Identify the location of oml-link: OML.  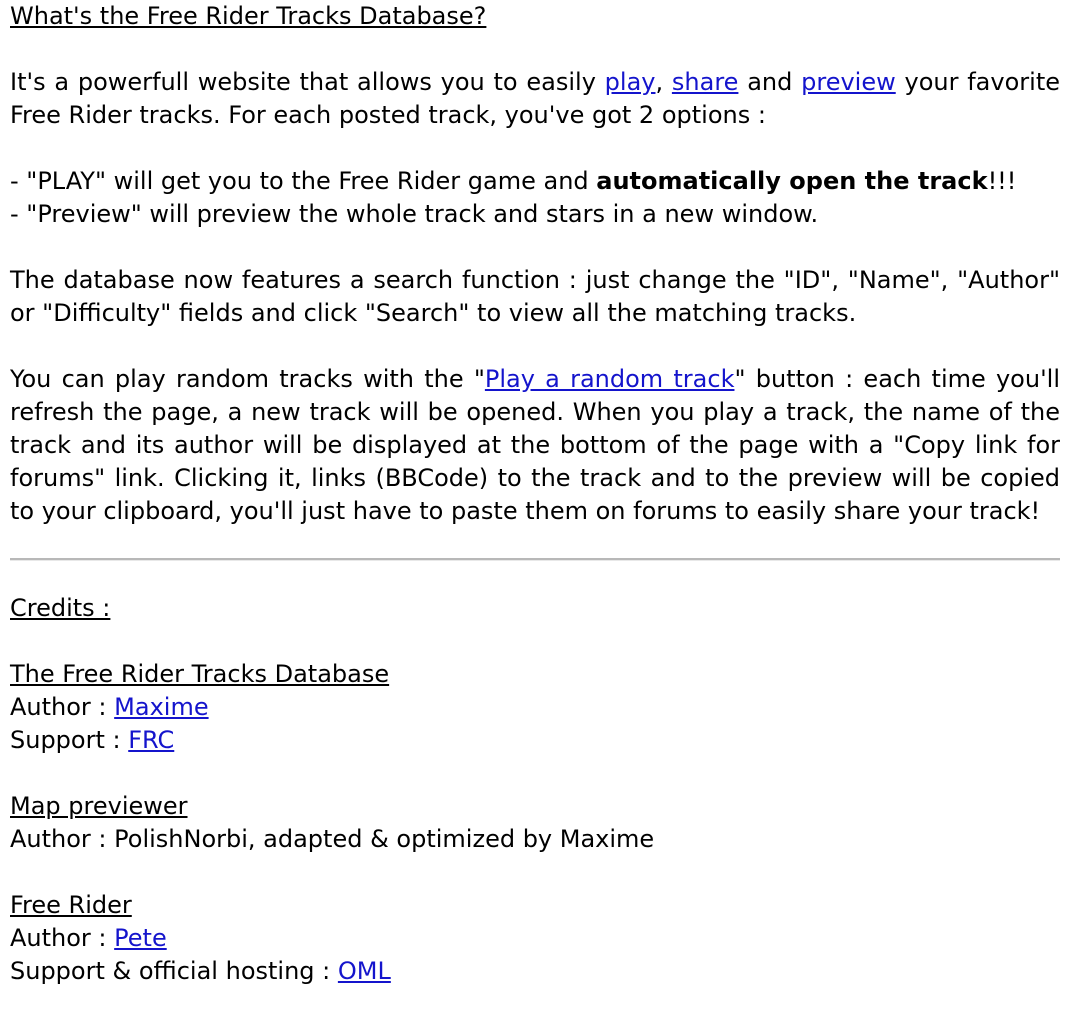
(364, 971).